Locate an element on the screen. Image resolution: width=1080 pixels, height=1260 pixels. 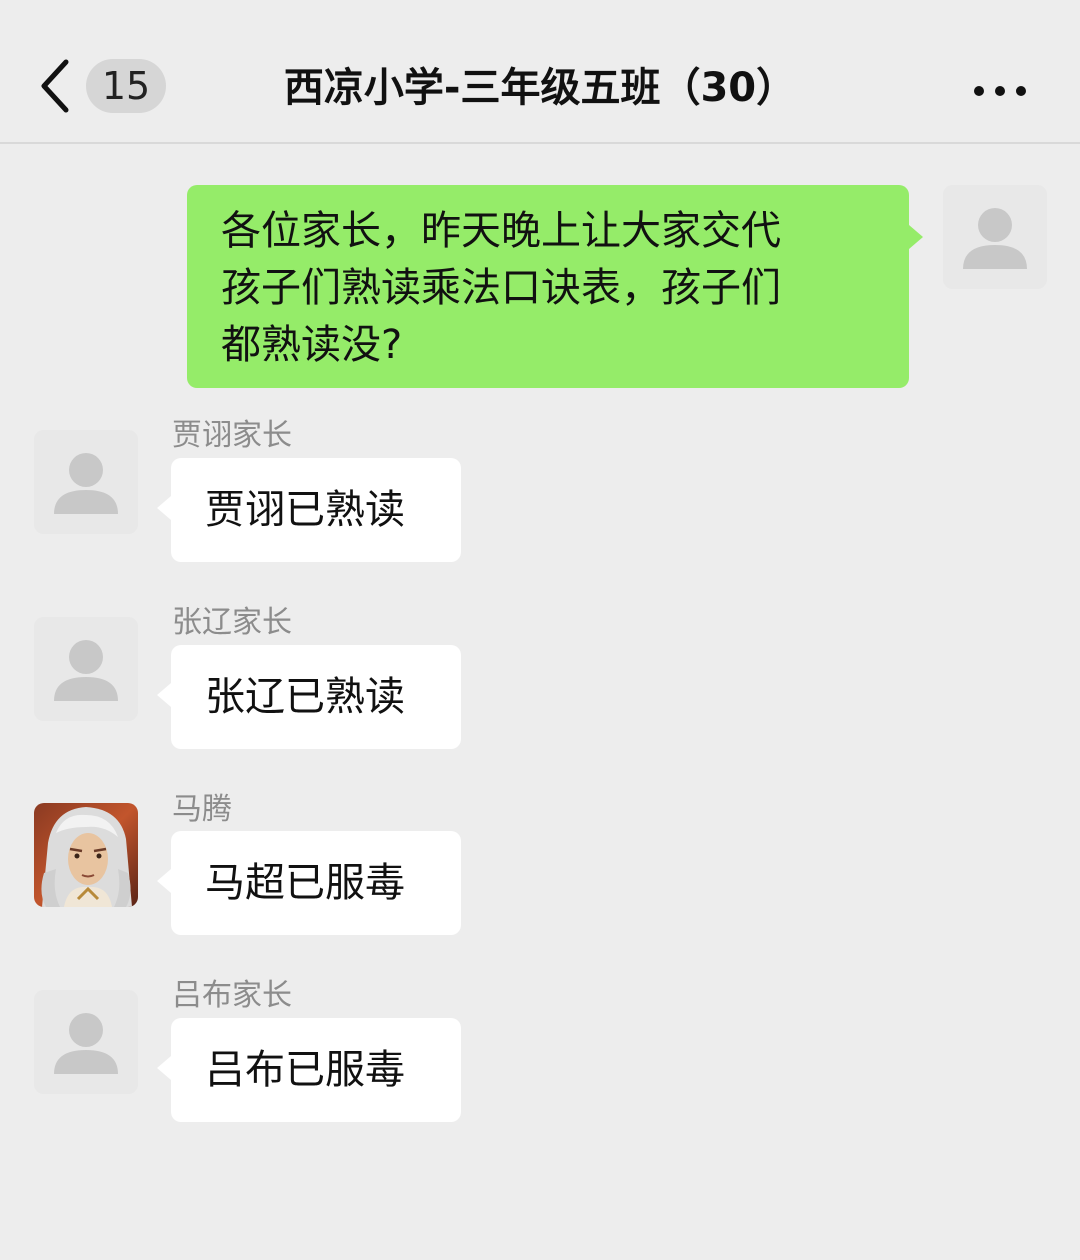
message-text: 贾诩已熟读 is located at coordinates (305, 510).